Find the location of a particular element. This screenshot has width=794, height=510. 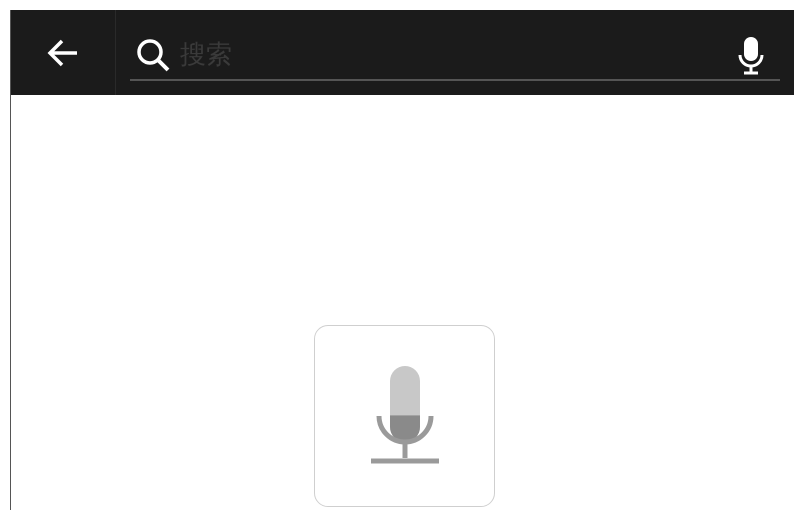

voice-input-button is located at coordinates (404, 416).